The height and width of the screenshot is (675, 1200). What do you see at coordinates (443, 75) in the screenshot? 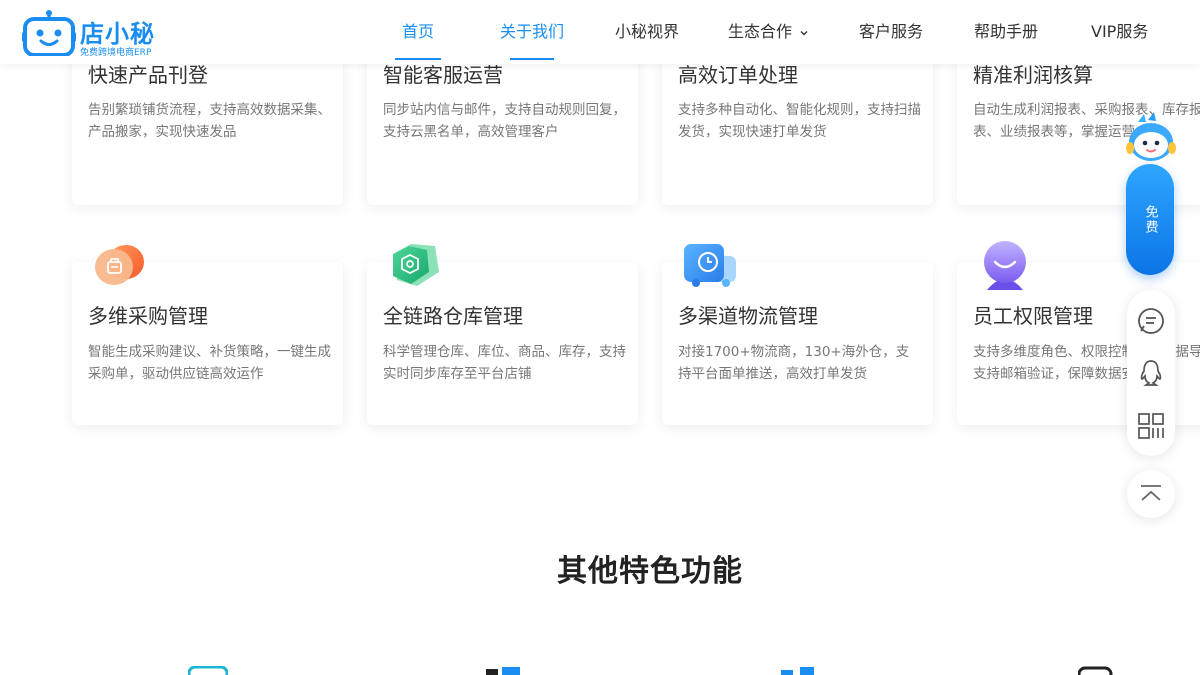
I see `feature-title: 智能客服运营` at bounding box center [443, 75].